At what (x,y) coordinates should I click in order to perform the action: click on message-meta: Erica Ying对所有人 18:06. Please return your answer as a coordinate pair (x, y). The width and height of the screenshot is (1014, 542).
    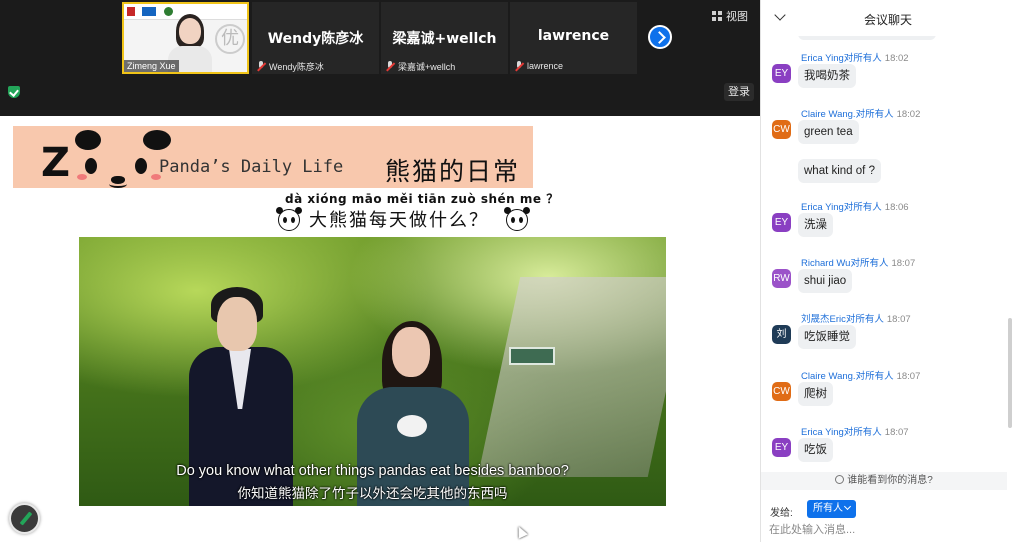
    Looking at the image, I should click on (855, 206).